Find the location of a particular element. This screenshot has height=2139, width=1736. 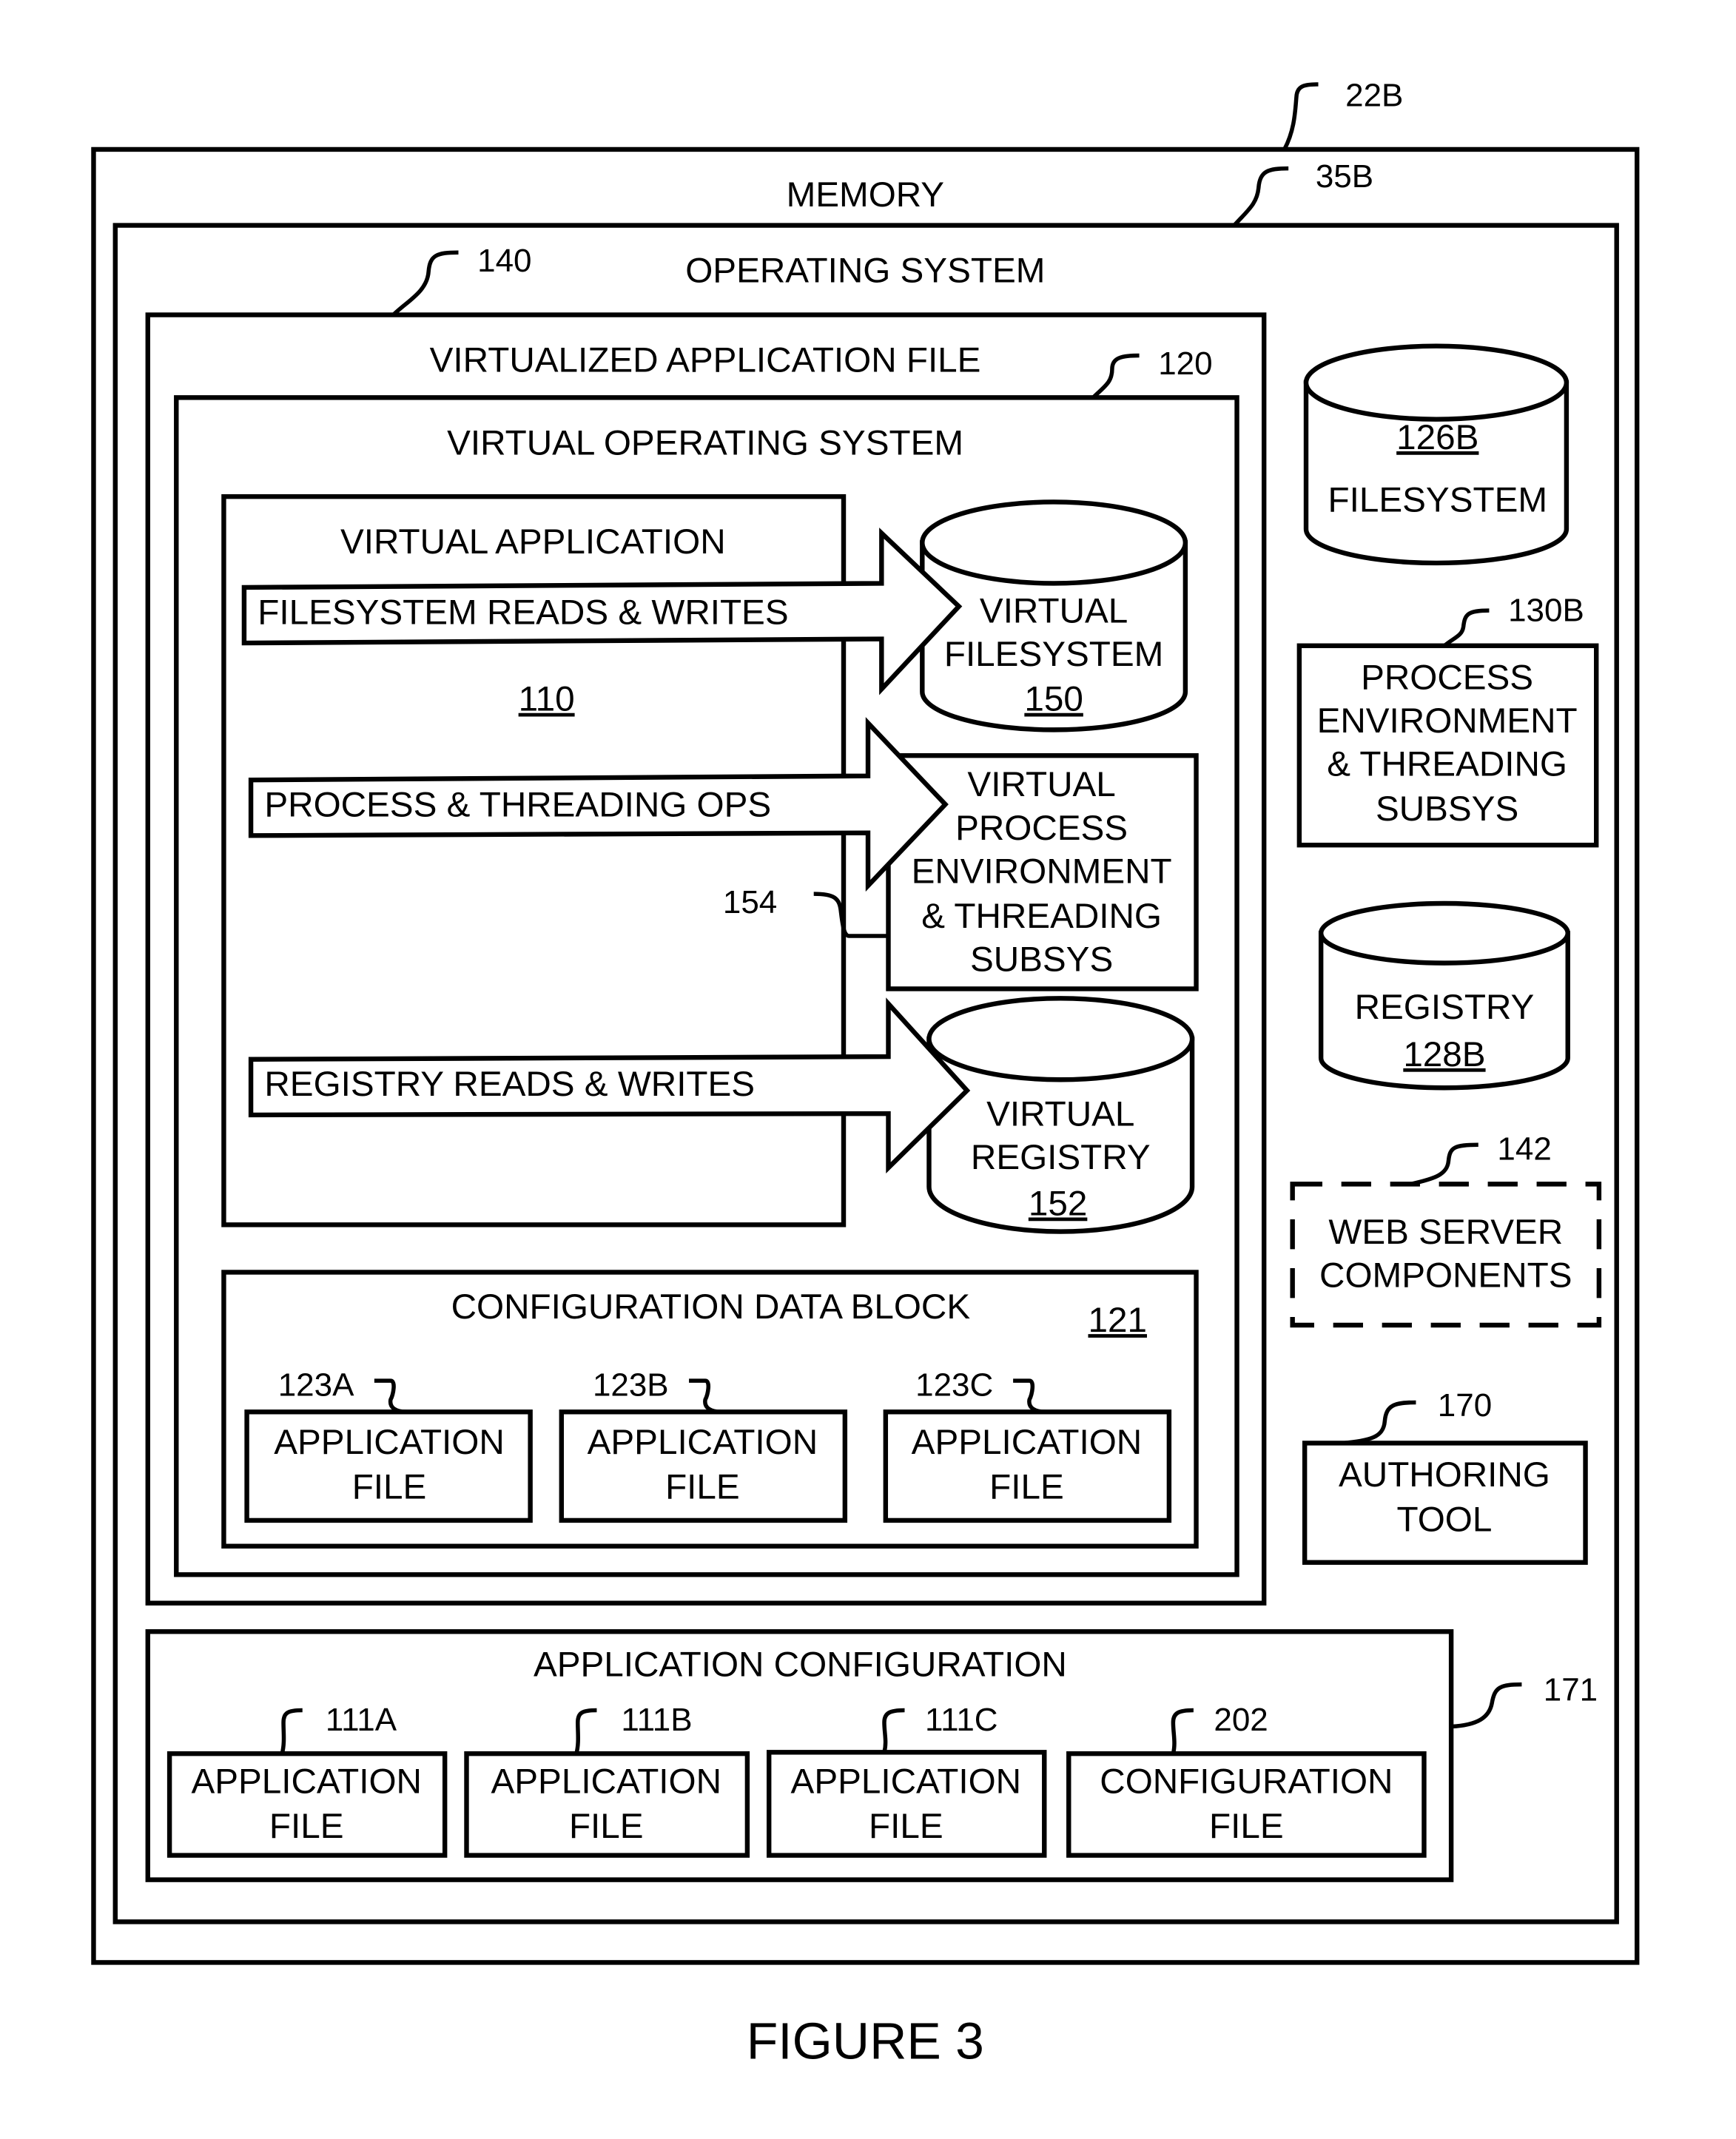

app-configuration-ref: 171 is located at coordinates (1571, 1690).